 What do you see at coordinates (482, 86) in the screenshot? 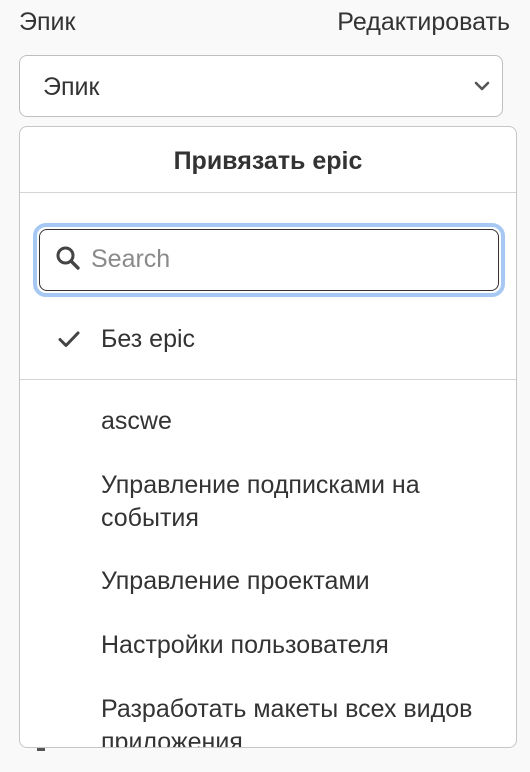
I see `chevron-down-icon` at bounding box center [482, 86].